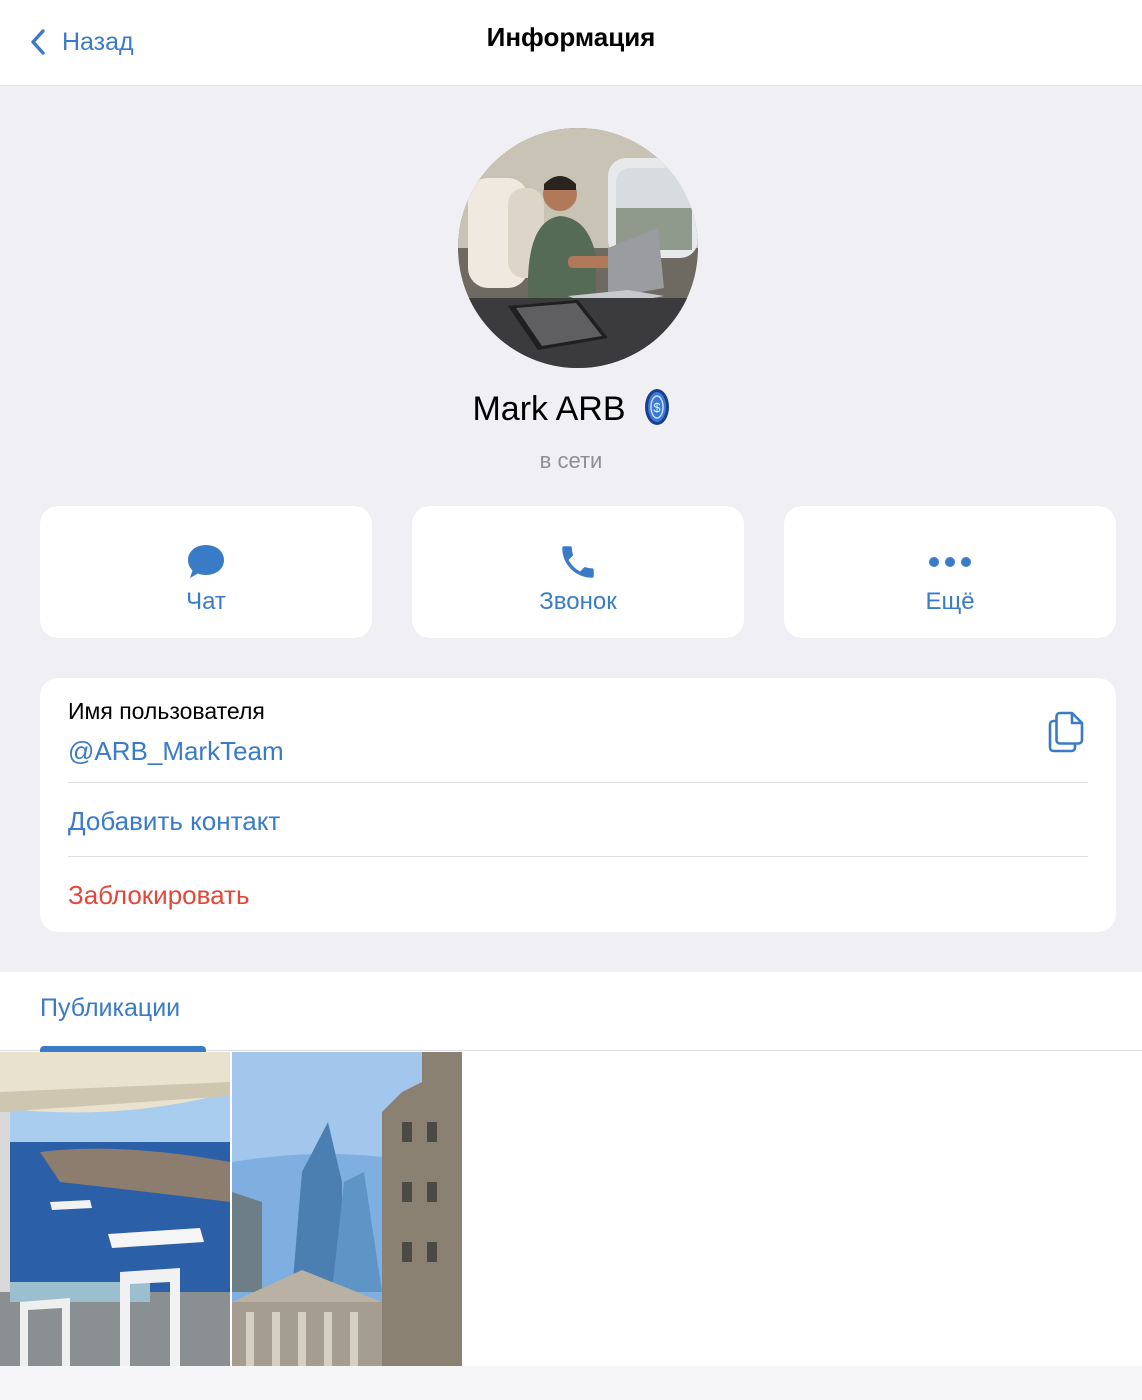  Describe the element at coordinates (950, 562) in the screenshot. I see `more-dots-icon` at that location.